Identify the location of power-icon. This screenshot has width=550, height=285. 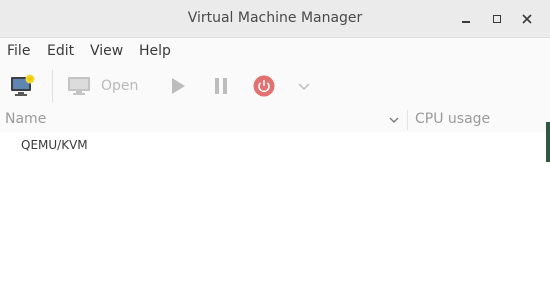
(264, 86).